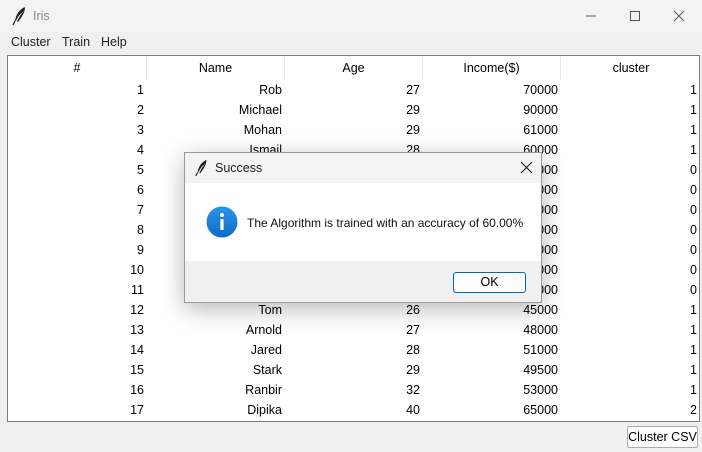  What do you see at coordinates (137, 390) in the screenshot?
I see `table-cell: 16` at bounding box center [137, 390].